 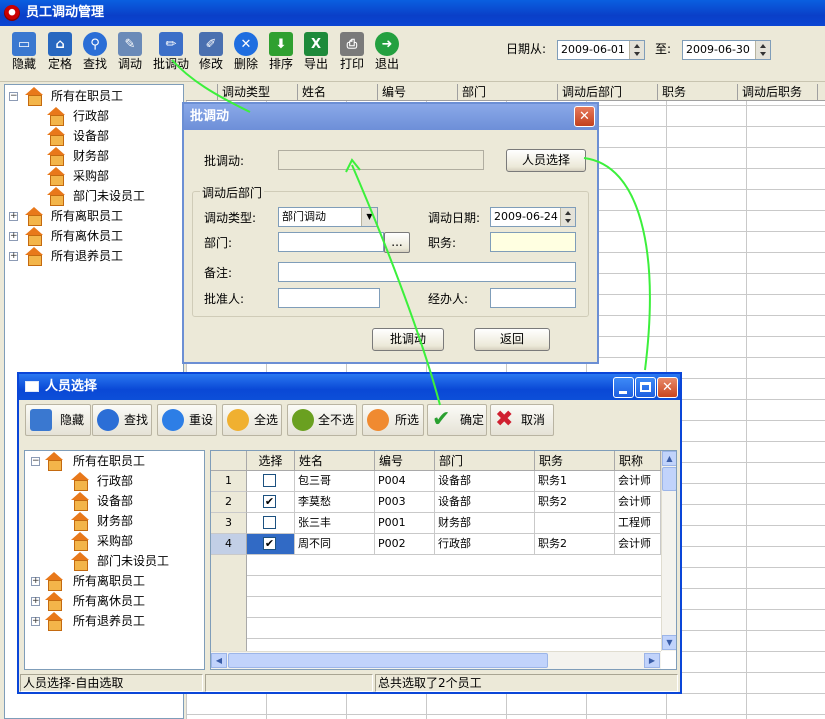 I want to click on name-cell: 周不同, so click(x=335, y=544).